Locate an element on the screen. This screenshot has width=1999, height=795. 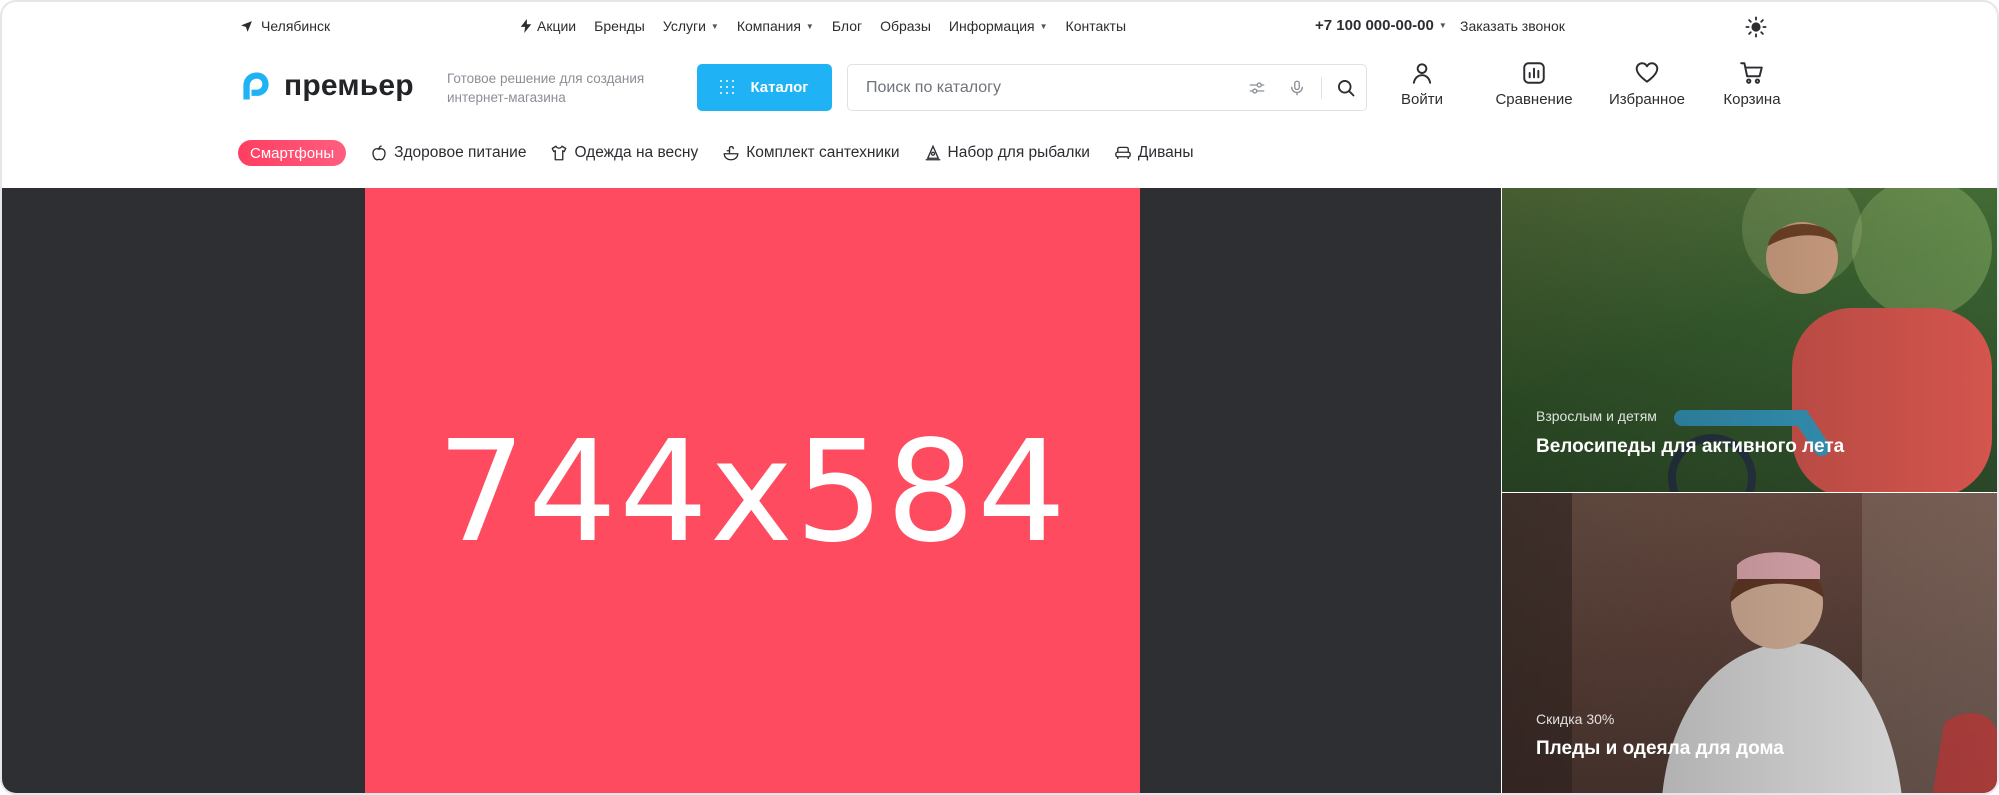
promo-title: Пледы и одеяла для дома is located at coordinates (1660, 748).